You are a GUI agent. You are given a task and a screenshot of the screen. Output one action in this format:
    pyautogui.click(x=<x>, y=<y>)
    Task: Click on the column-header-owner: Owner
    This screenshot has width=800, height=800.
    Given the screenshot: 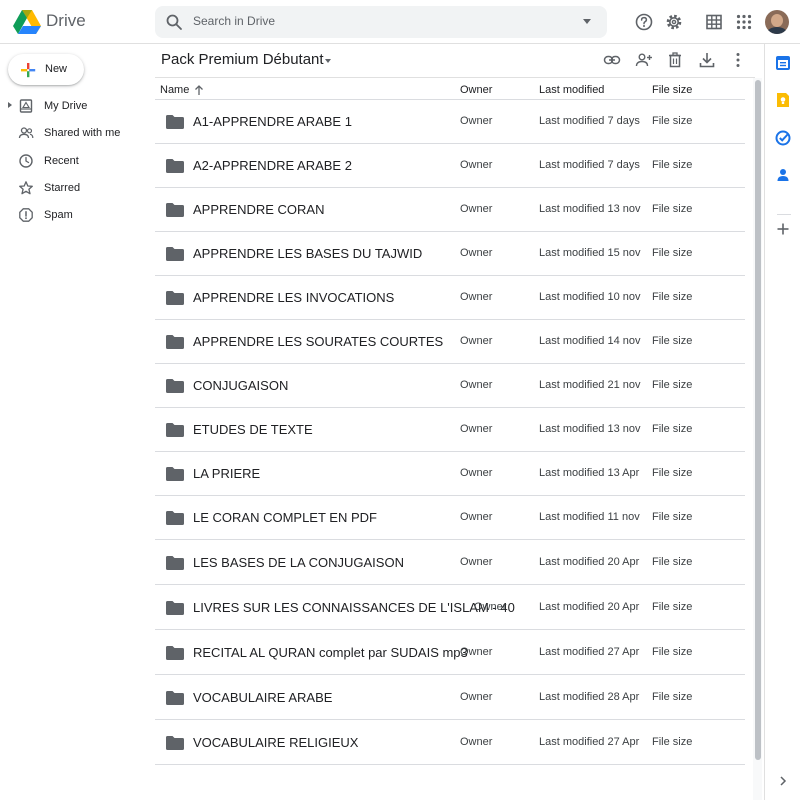 What is the action you would take?
    pyautogui.click(x=476, y=90)
    